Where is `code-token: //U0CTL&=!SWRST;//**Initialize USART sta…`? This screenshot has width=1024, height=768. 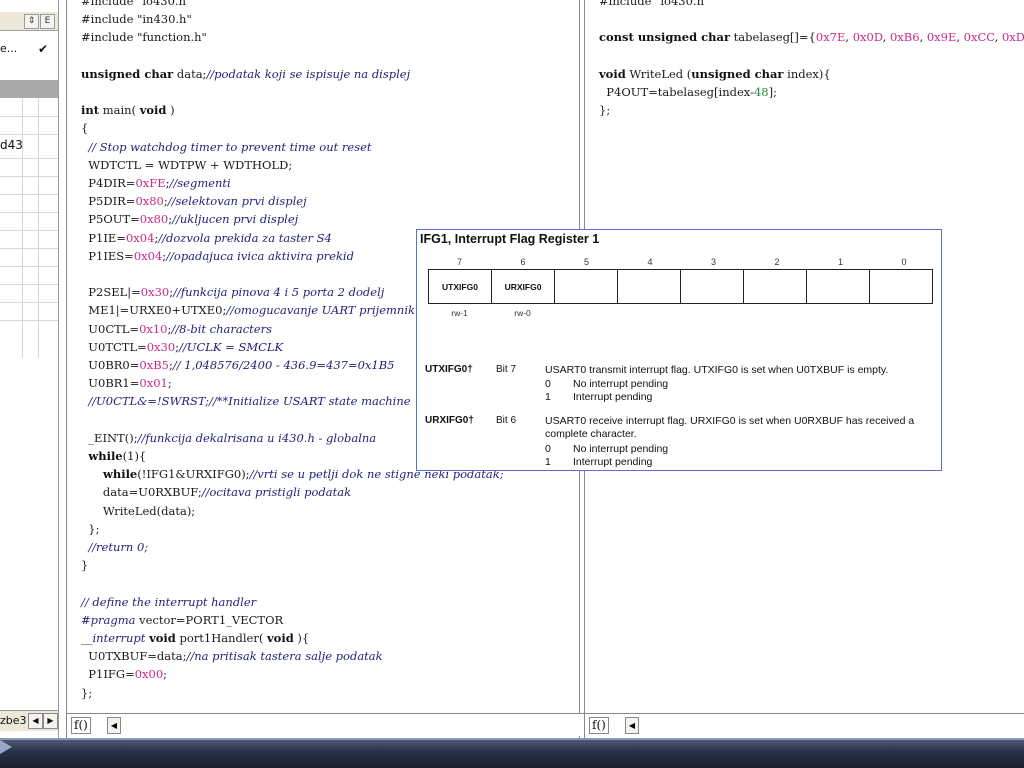
code-token: //U0CTL&=!SWRST;//**Initialize USART sta… is located at coordinates (249, 401).